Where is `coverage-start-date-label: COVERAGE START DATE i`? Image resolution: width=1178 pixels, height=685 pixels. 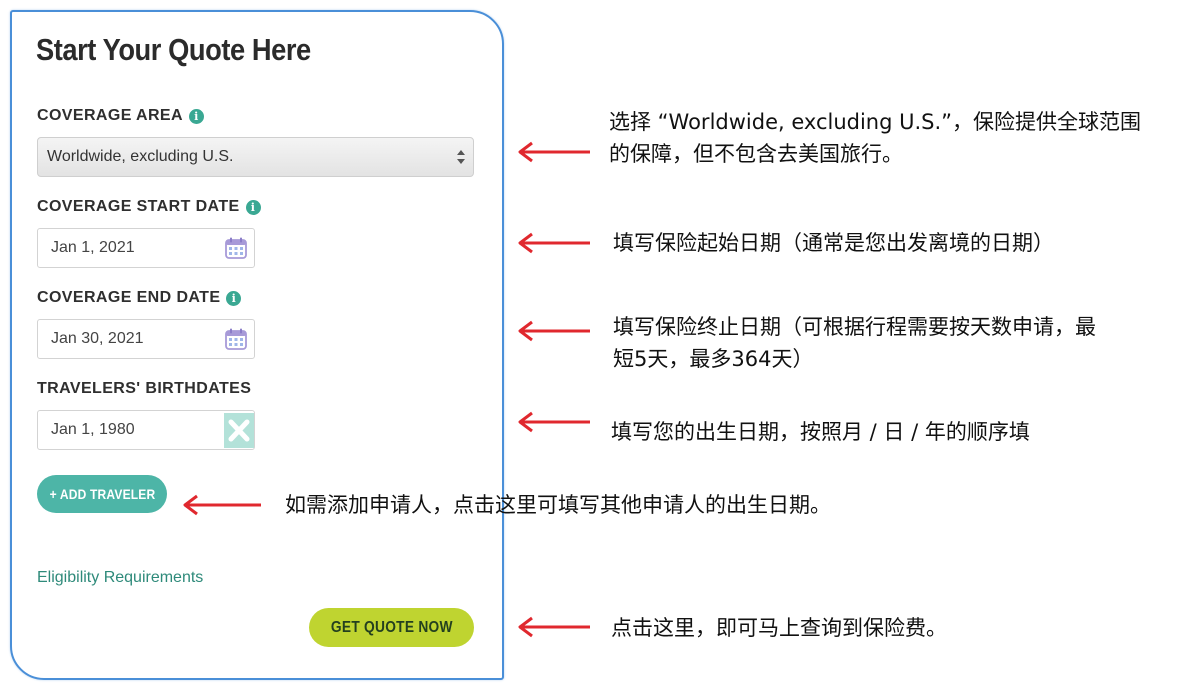
coverage-start-date-label: COVERAGE START DATE i is located at coordinates (149, 207).